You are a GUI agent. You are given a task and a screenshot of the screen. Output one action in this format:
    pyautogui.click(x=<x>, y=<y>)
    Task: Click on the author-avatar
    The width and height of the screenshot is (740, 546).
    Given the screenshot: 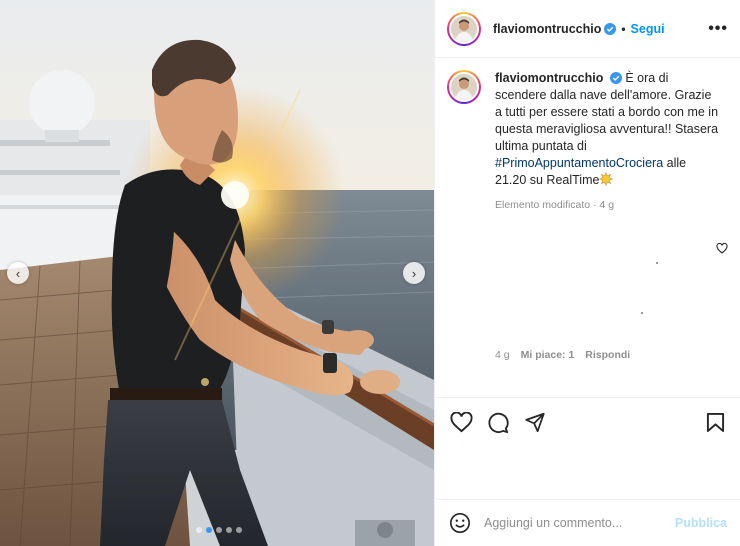 What is the action you would take?
    pyautogui.click(x=464, y=28)
    